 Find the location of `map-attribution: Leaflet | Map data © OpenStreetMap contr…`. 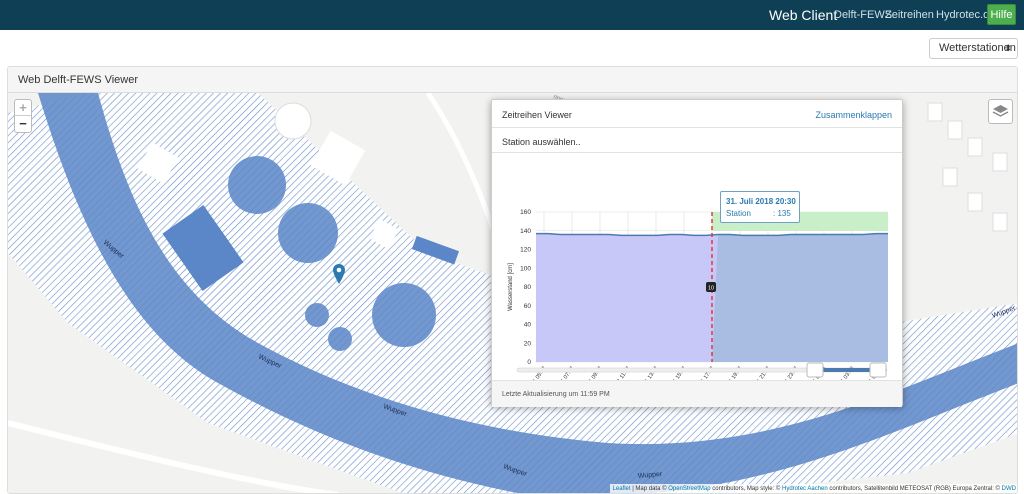

map-attribution: Leaflet | Map data © OpenStreetMap contr… is located at coordinates (813, 488).